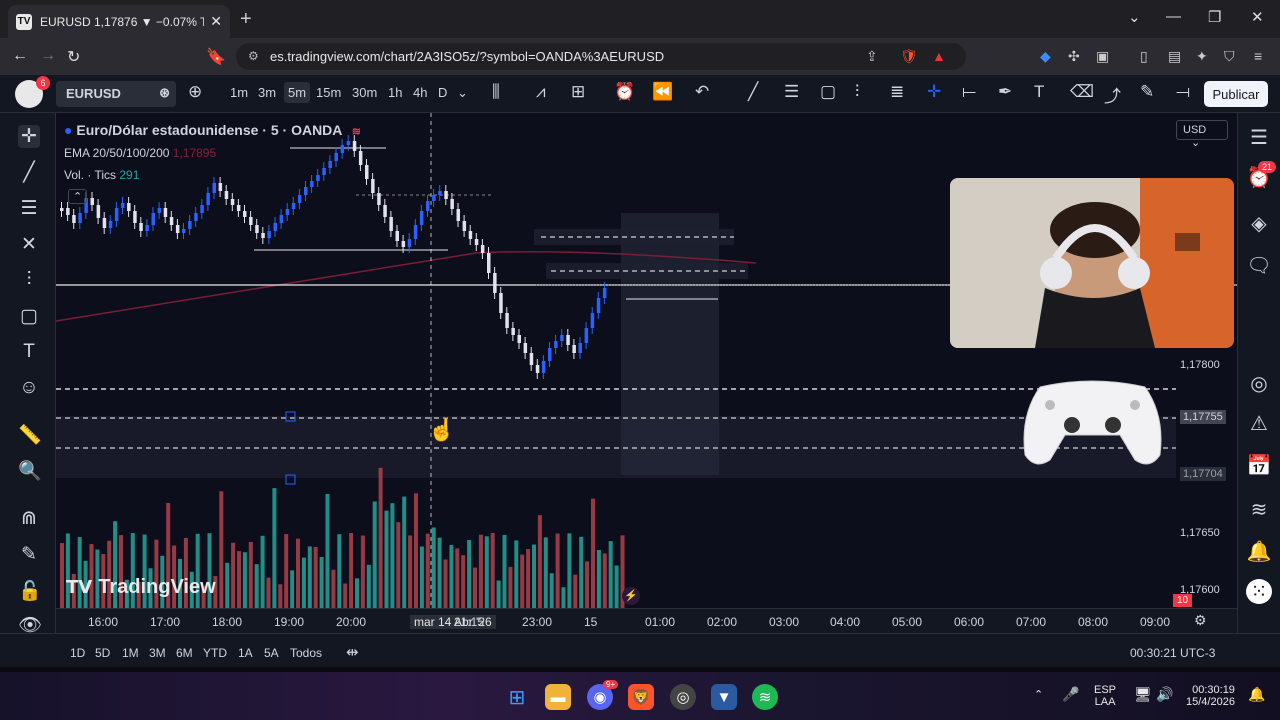 The image size is (1280, 720). I want to click on tf-1m: 1m, so click(239, 92).